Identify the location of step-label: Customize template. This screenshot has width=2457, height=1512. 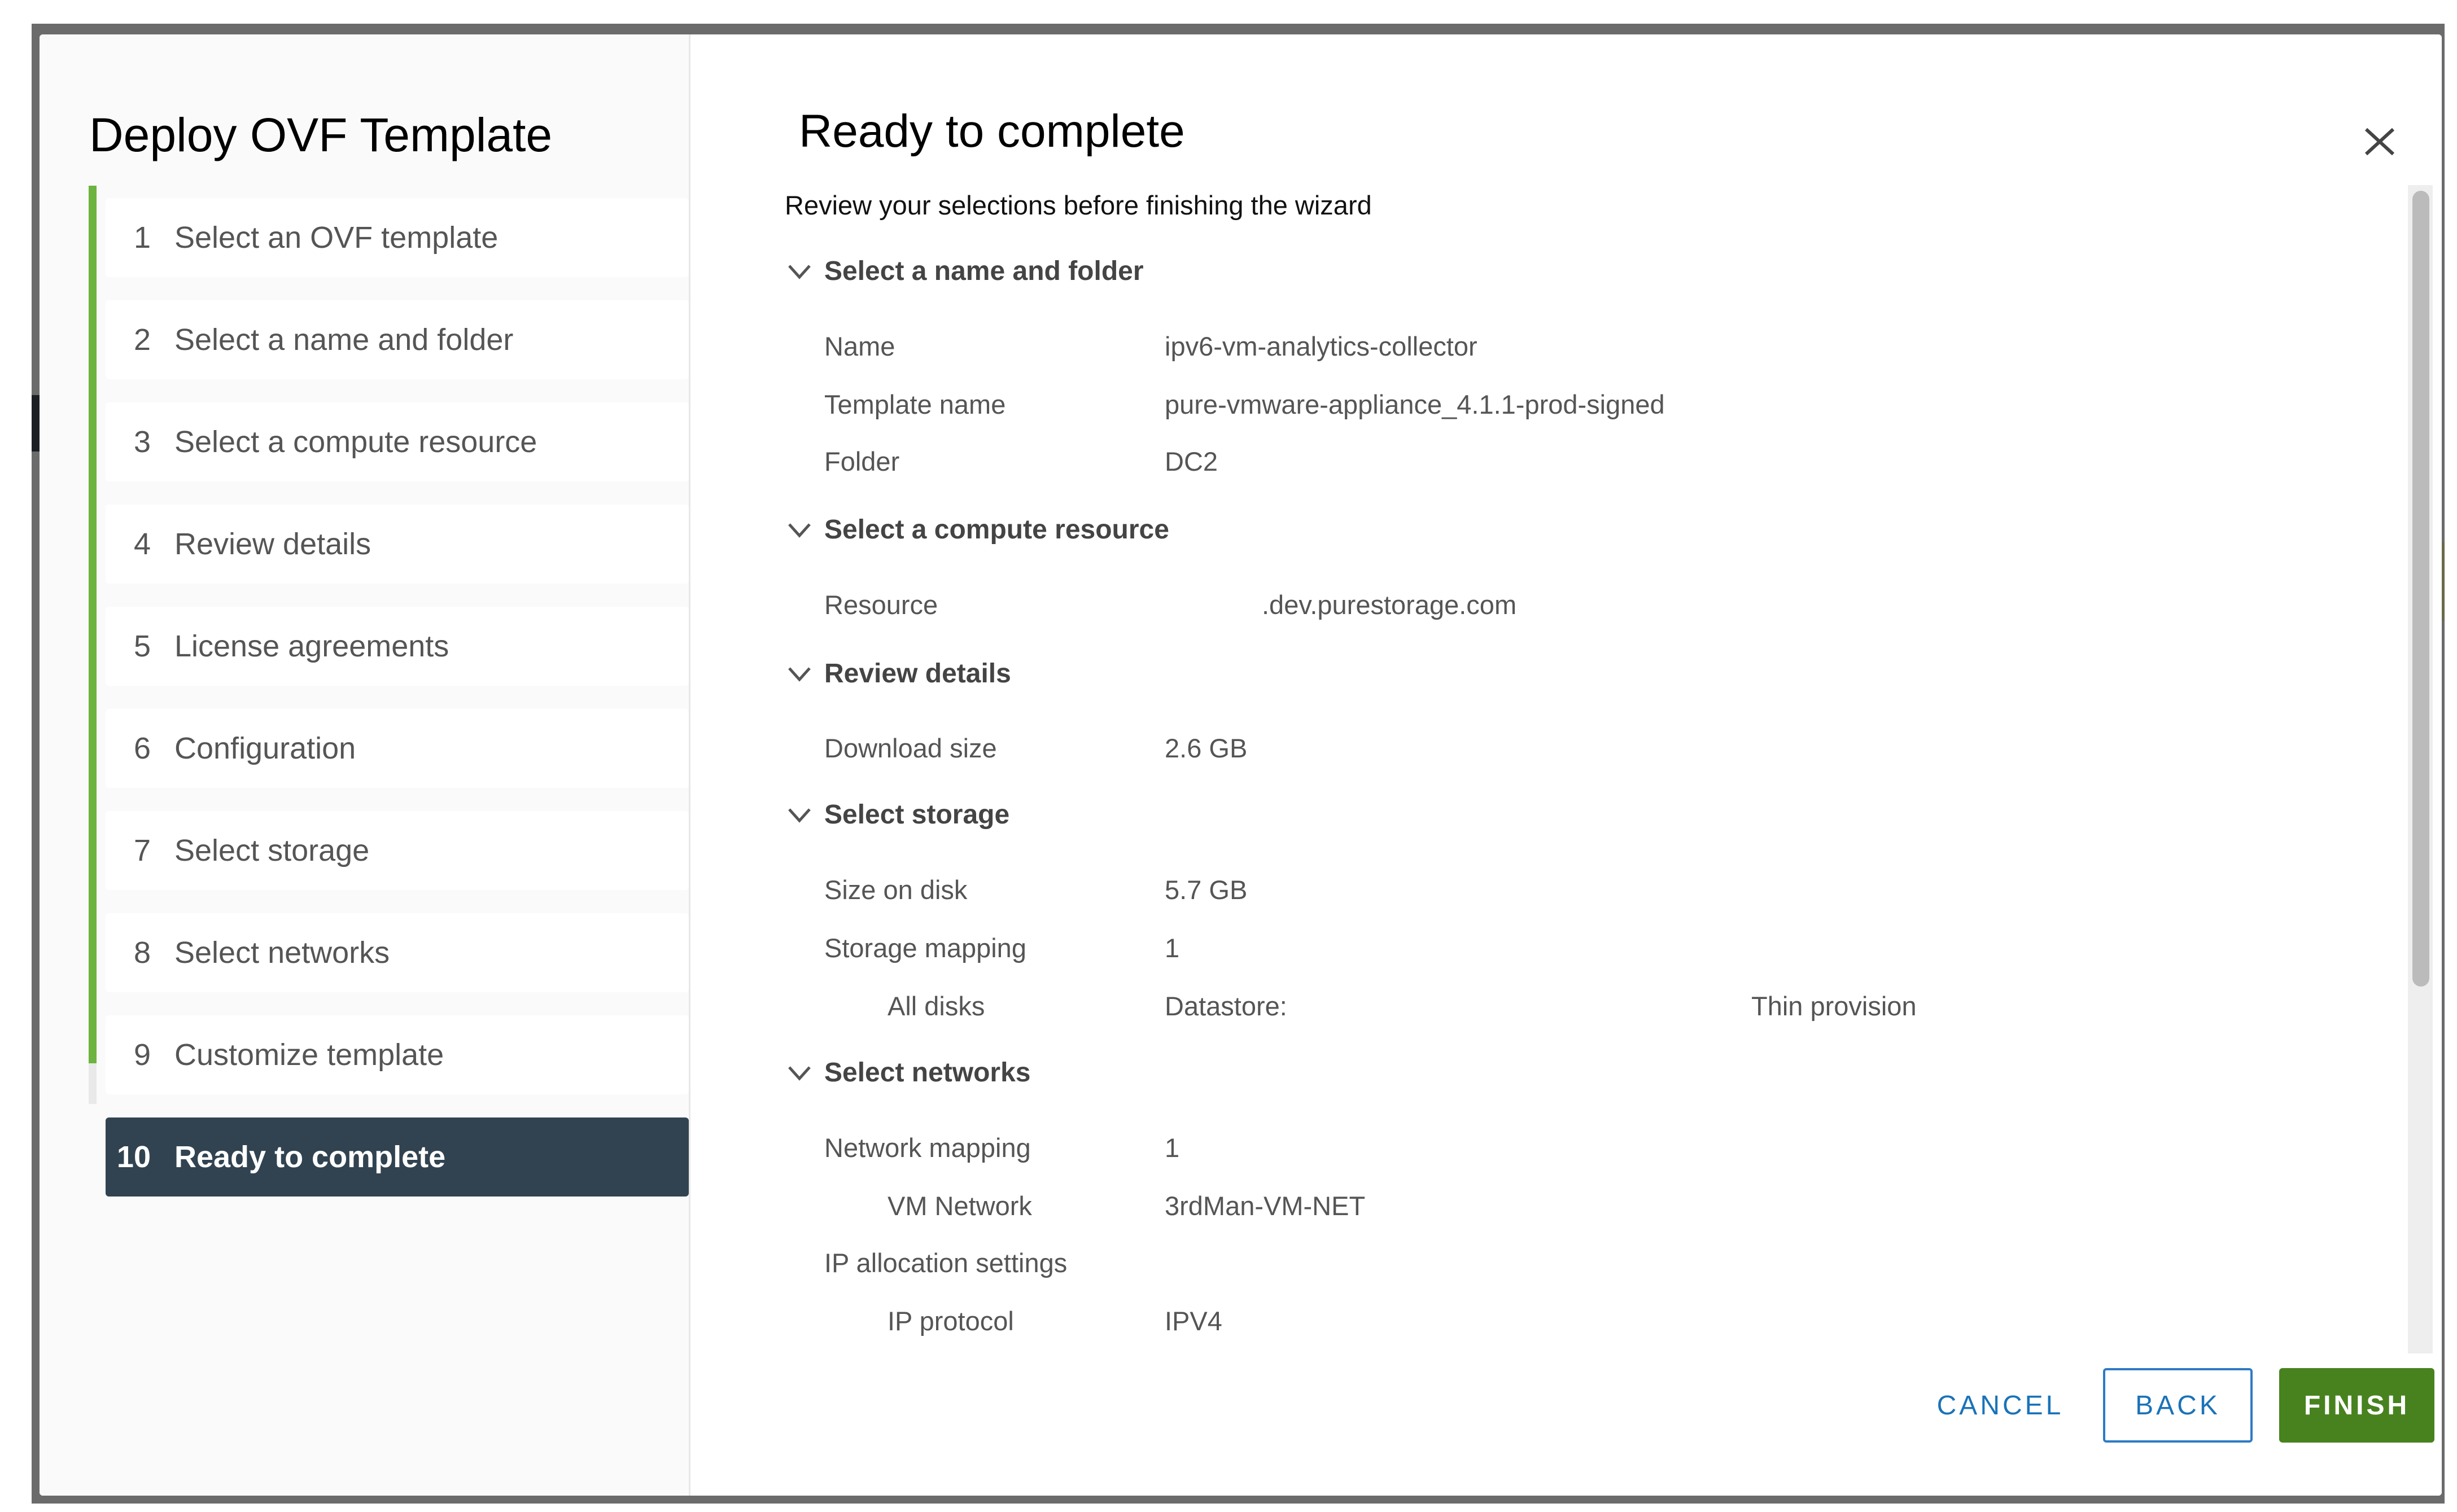
(309, 1055).